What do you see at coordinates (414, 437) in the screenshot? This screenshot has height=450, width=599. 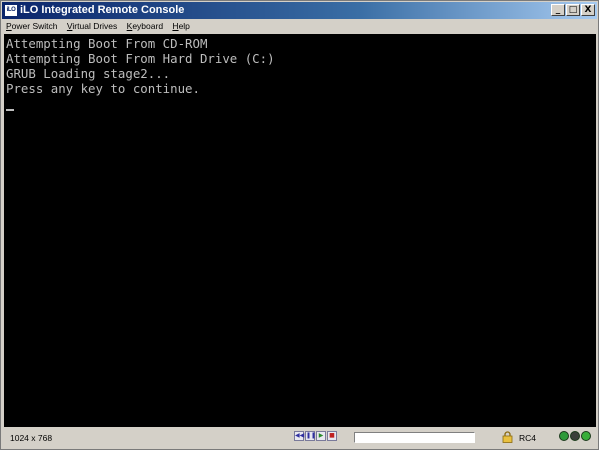 I see `playback-progress-bar` at bounding box center [414, 437].